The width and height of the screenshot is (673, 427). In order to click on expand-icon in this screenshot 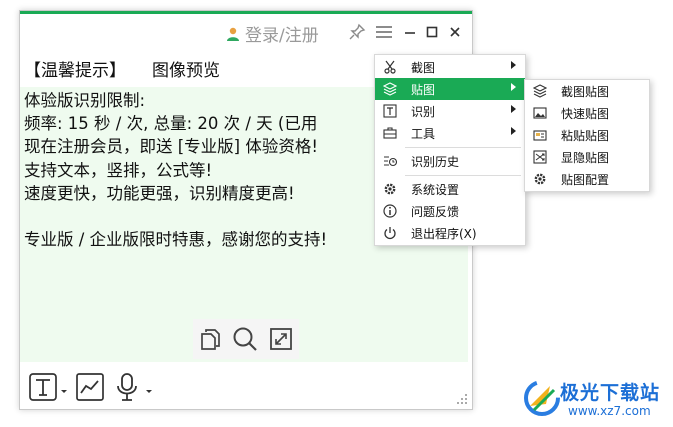, I will do `click(281, 339)`.